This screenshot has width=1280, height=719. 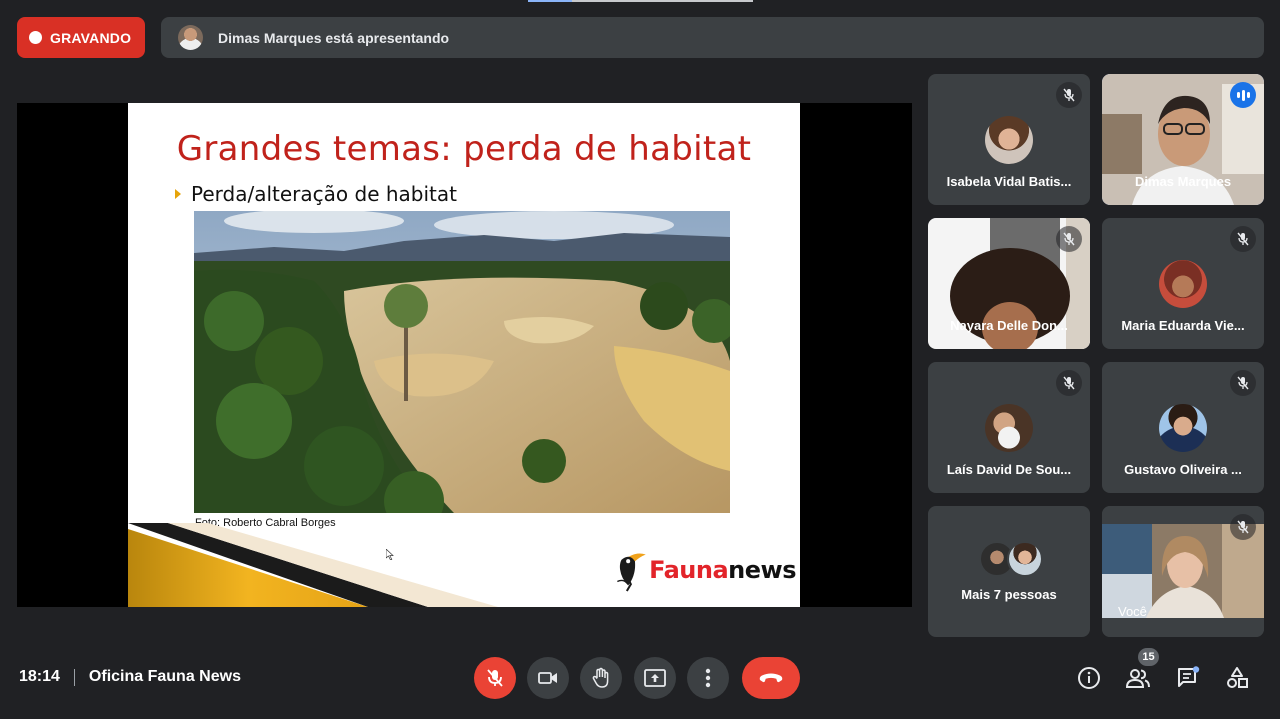 I want to click on toggle-mic-button, so click(x=495, y=678).